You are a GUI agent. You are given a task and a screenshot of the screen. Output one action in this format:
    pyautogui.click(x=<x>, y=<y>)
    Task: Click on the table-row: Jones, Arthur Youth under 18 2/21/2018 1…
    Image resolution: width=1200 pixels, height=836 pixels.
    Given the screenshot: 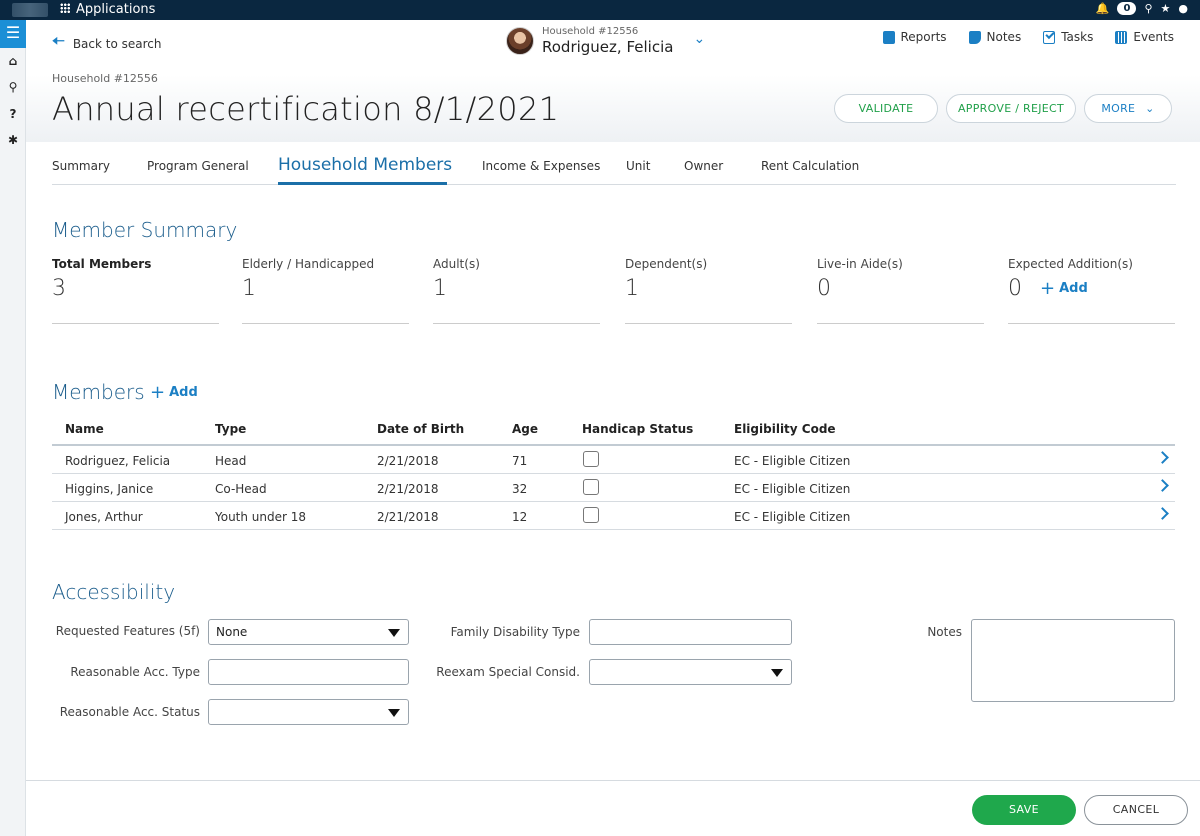 What is the action you would take?
    pyautogui.click(x=613, y=516)
    